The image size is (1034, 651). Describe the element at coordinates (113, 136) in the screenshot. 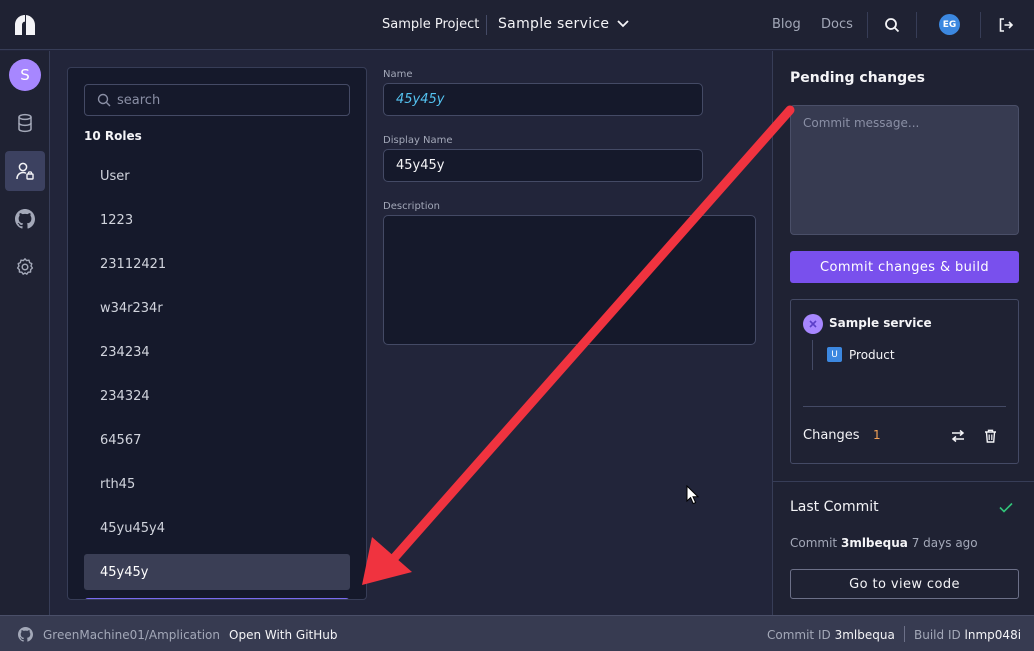

I see `roles-count: 10 Roles` at that location.